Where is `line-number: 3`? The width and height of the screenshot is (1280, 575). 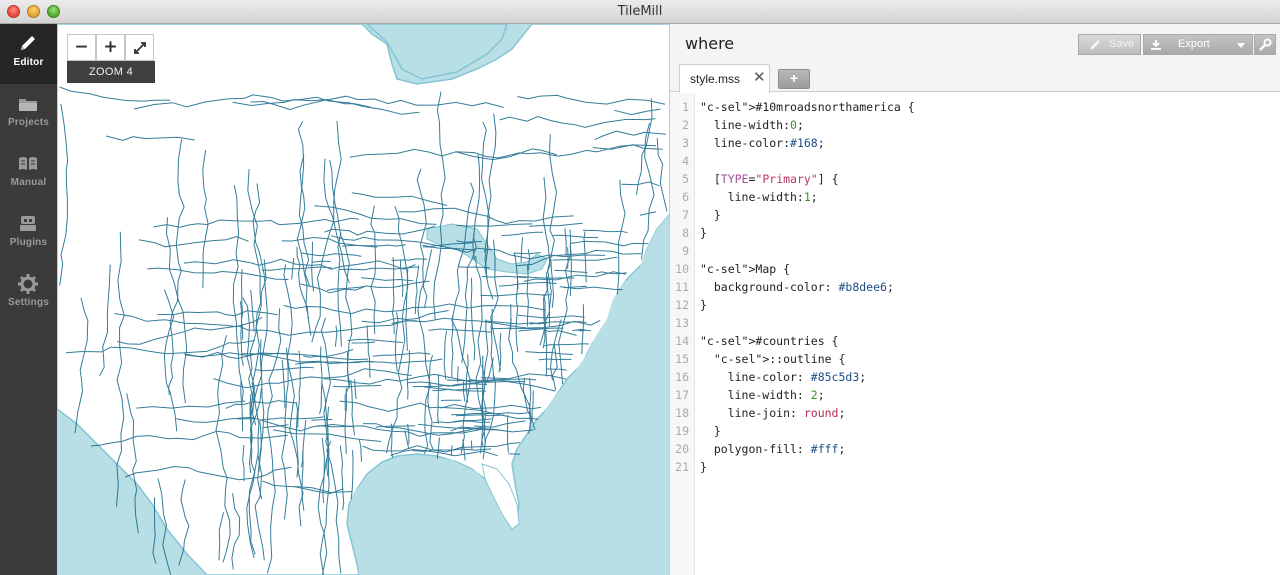
line-number: 3 is located at coordinates (685, 143).